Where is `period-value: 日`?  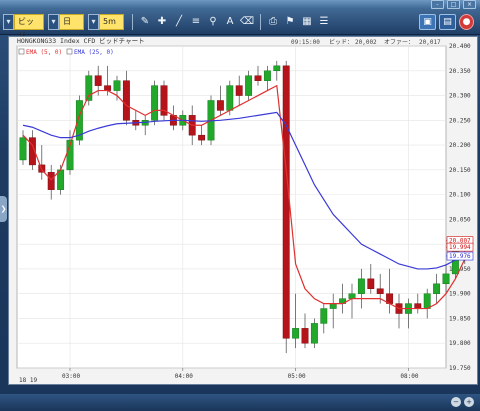 period-value: 日 is located at coordinates (71, 21).